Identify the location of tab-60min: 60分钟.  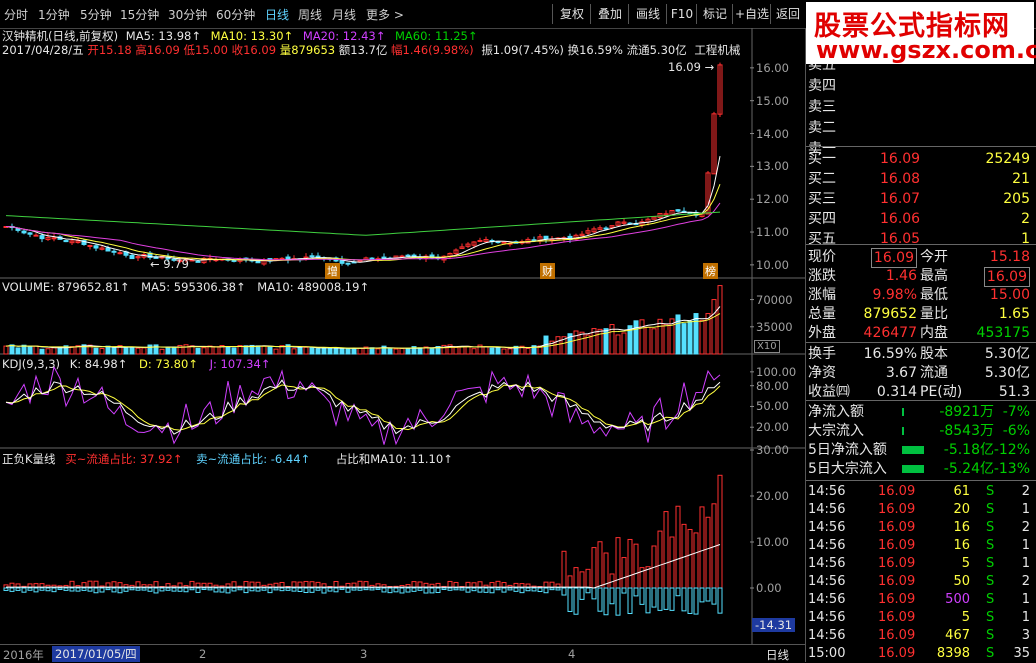
(235, 14).